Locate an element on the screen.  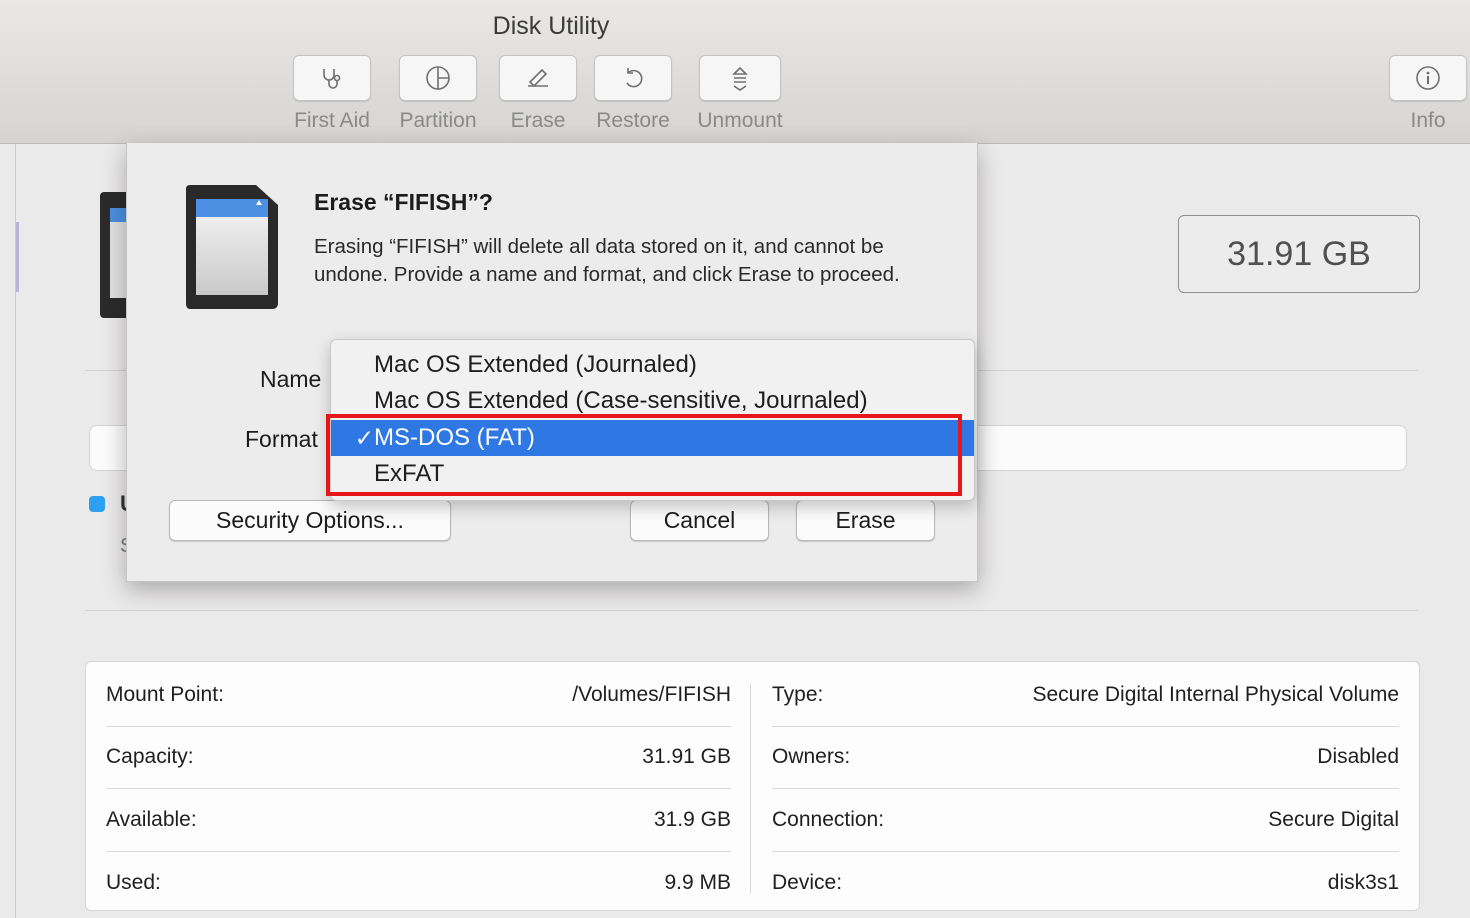
pie-chart-icon is located at coordinates (438, 78).